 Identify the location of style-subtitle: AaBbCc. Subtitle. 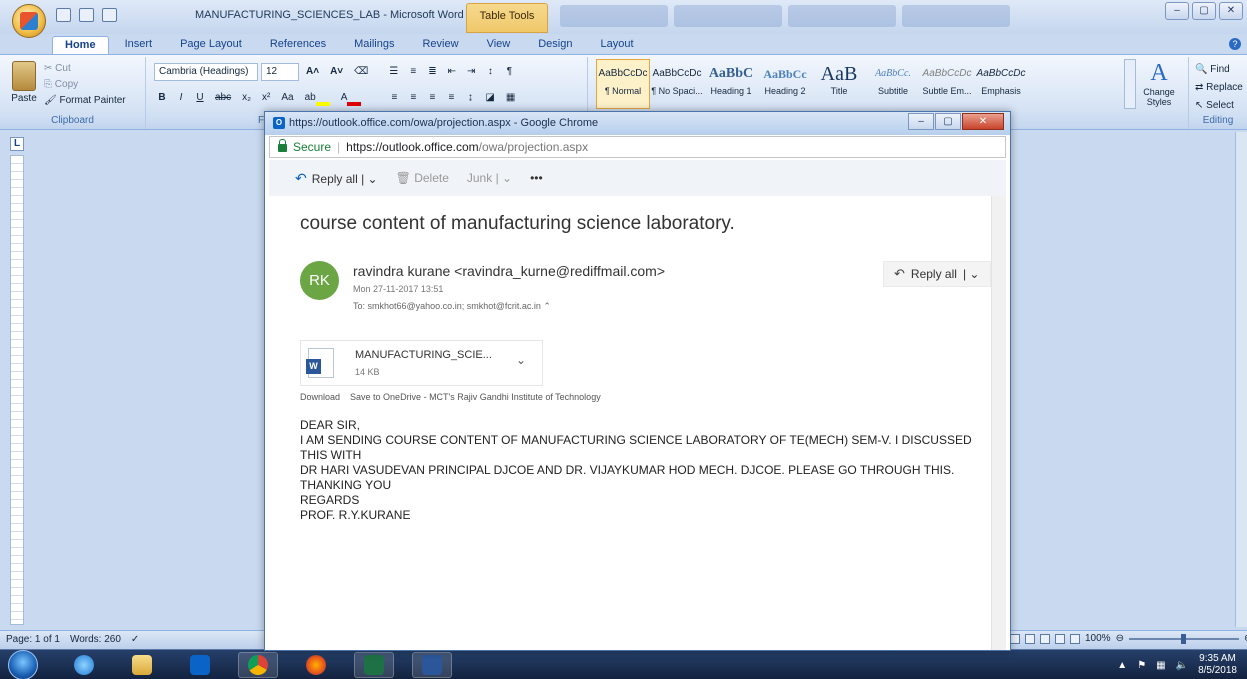
(893, 84).